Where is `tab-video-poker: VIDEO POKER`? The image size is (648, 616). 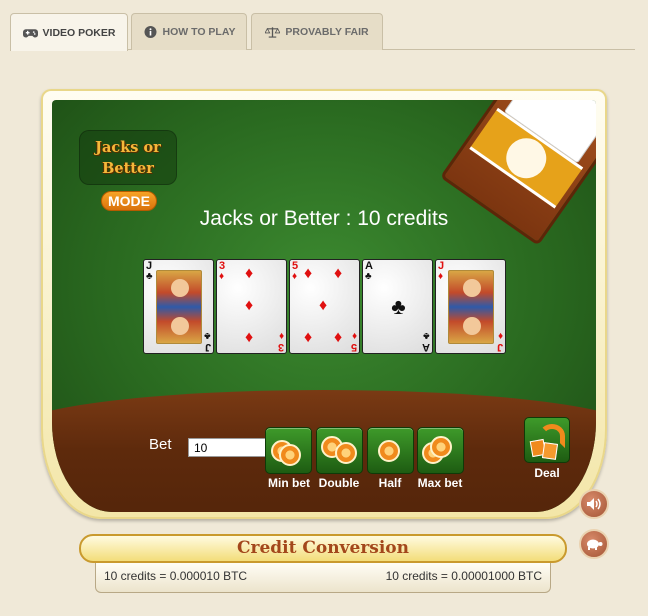
tab-video-poker: VIDEO POKER is located at coordinates (69, 32).